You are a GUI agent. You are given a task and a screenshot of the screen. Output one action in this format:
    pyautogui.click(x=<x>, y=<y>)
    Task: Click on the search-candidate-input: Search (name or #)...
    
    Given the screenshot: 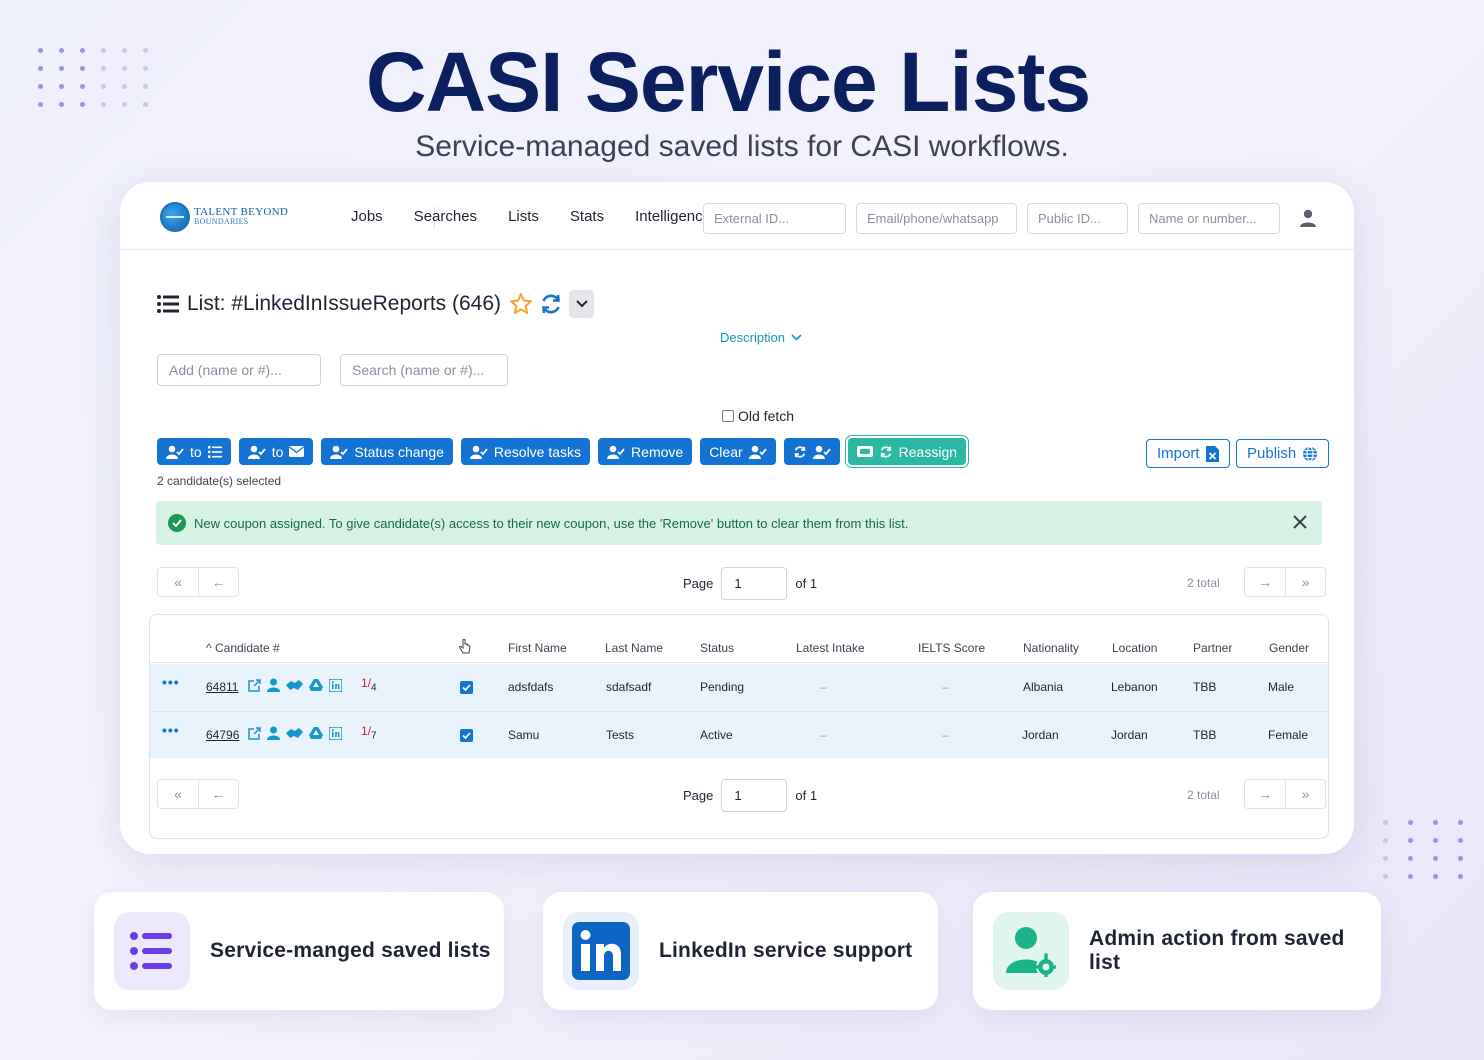 What is the action you would take?
    pyautogui.click(x=424, y=370)
    